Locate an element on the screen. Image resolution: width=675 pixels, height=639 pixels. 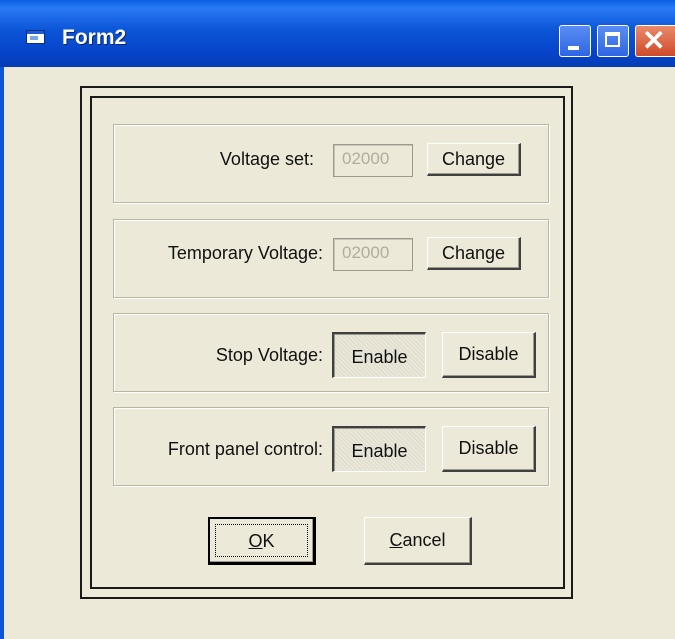
maximize-icon is located at coordinates (612, 39).